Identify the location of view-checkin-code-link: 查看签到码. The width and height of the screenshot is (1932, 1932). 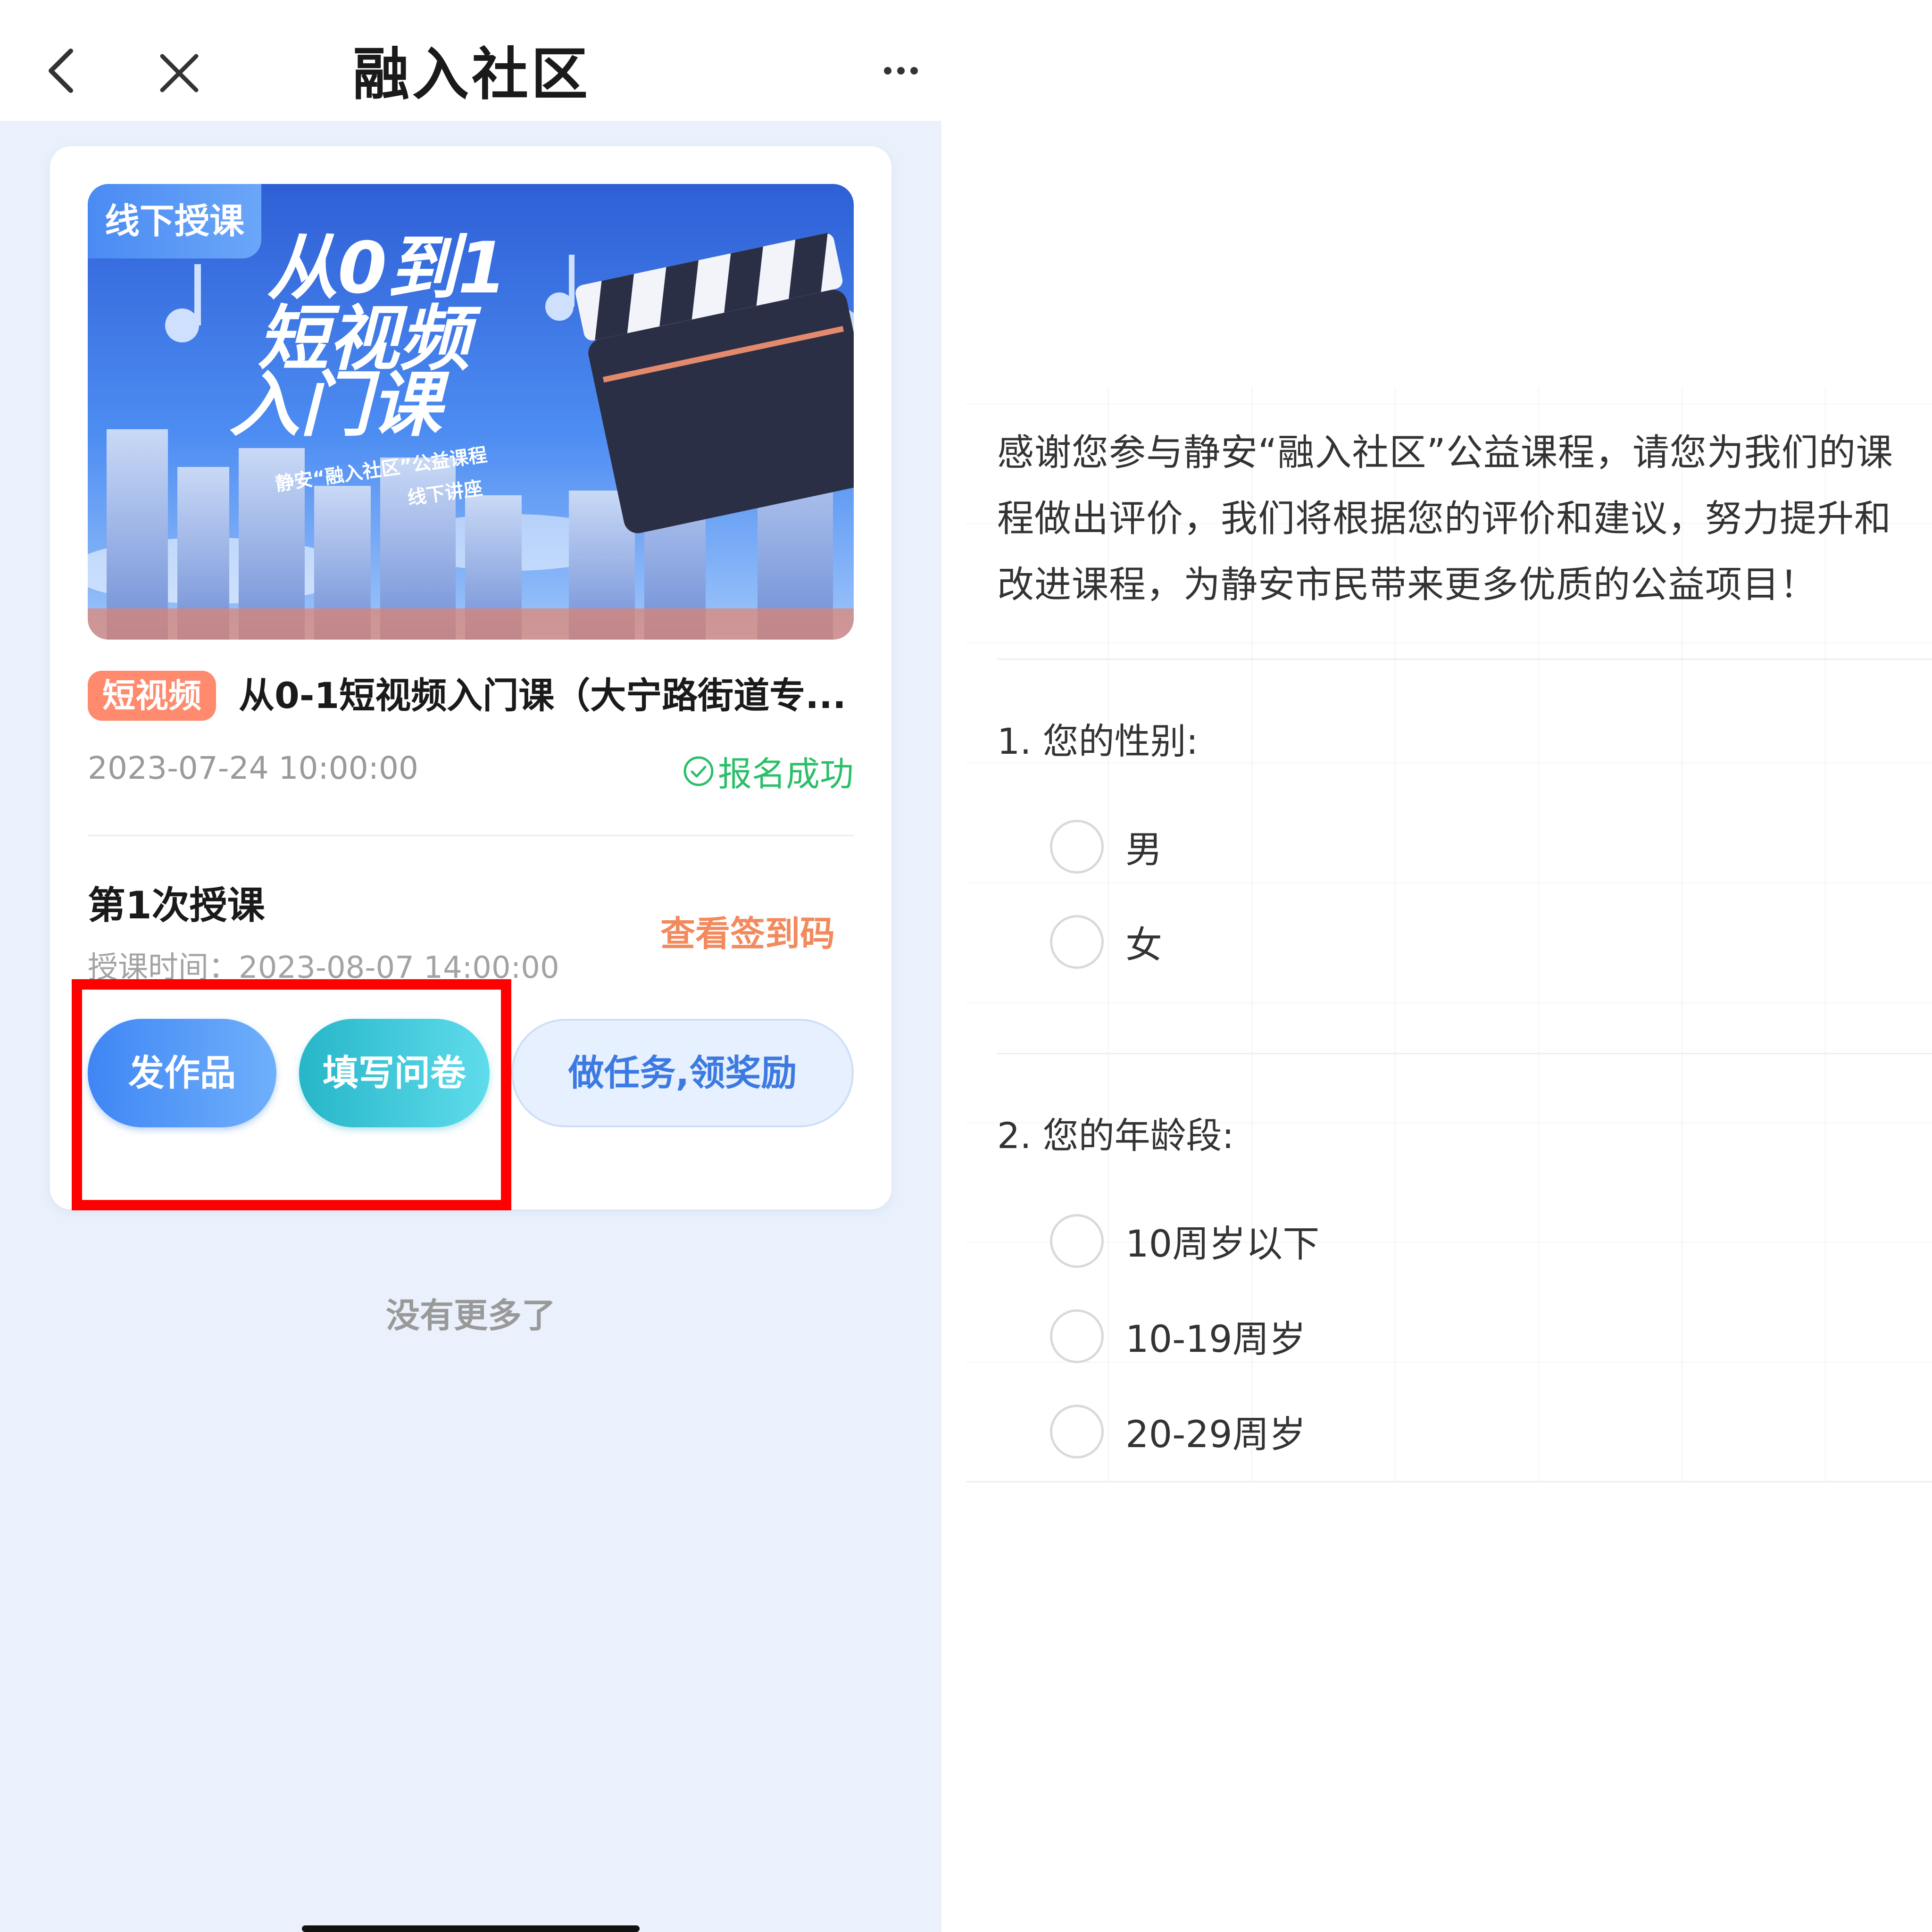
(747, 931).